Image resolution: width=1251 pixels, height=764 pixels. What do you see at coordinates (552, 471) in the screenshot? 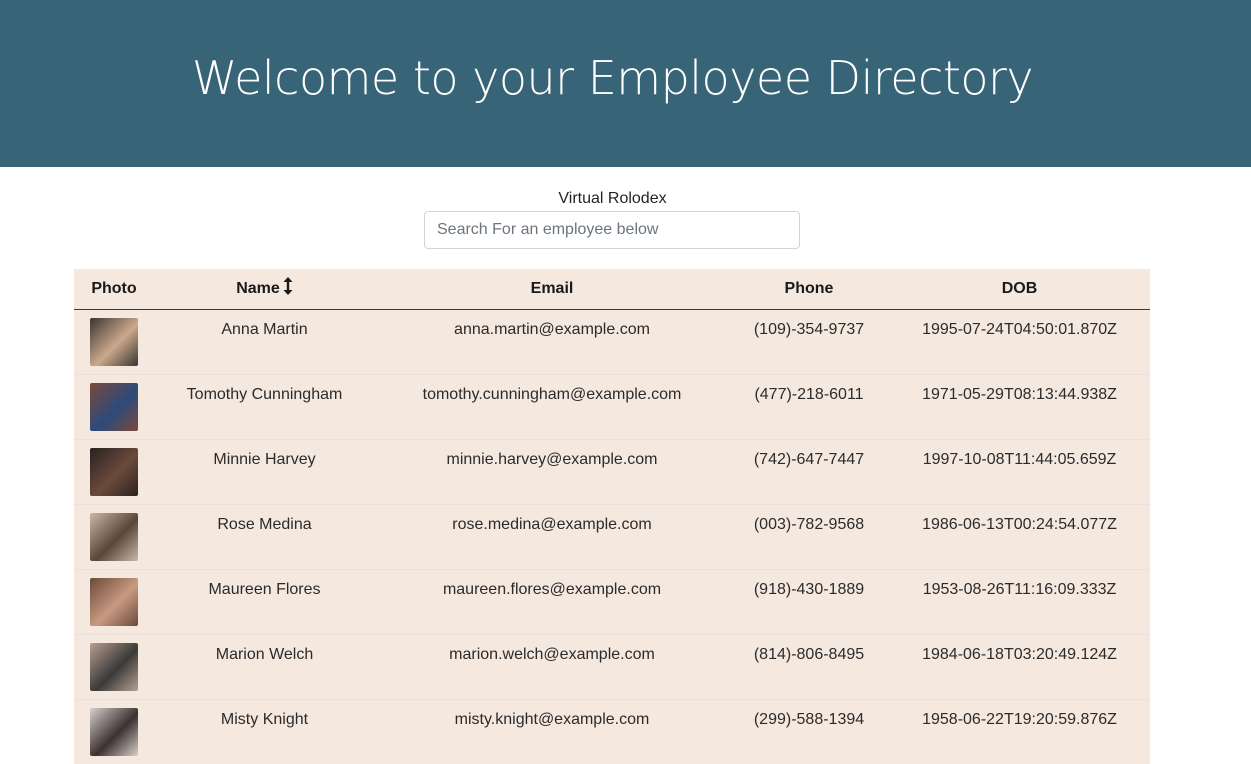
I see `email-cell: minnie.harvey@example.com` at bounding box center [552, 471].